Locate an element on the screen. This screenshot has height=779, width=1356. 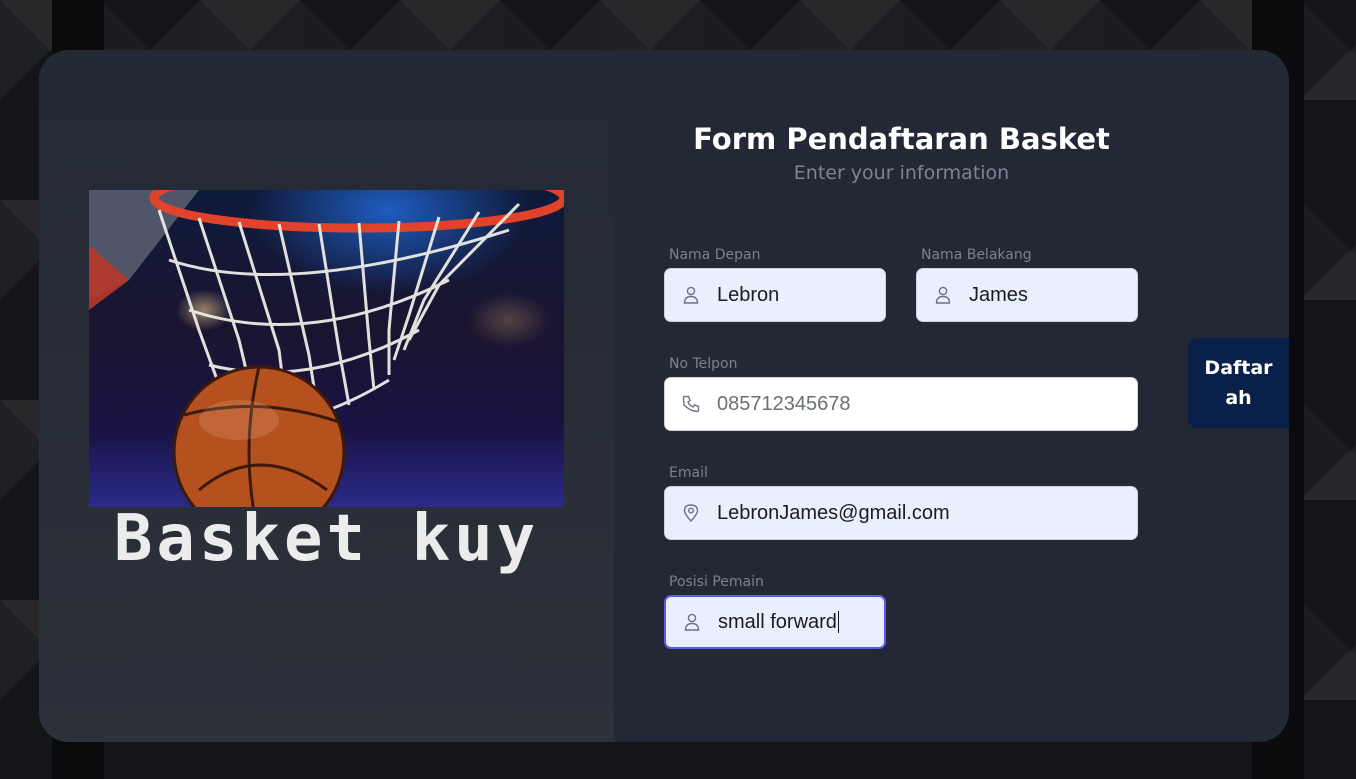
first-name-field: Lebron is located at coordinates (775, 295).